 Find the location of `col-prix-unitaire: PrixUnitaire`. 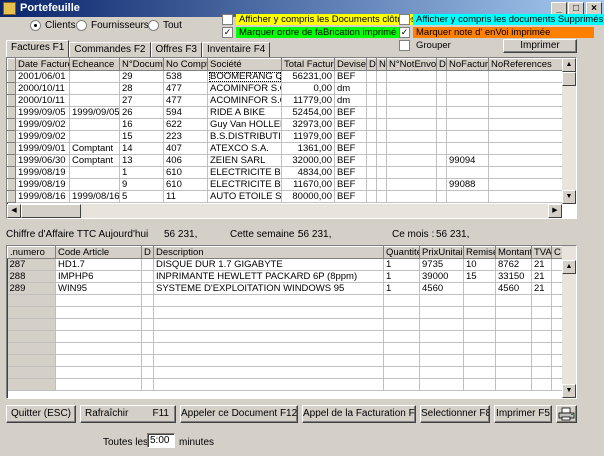

col-prix-unitaire: PrixUnitaire is located at coordinates (441, 252).